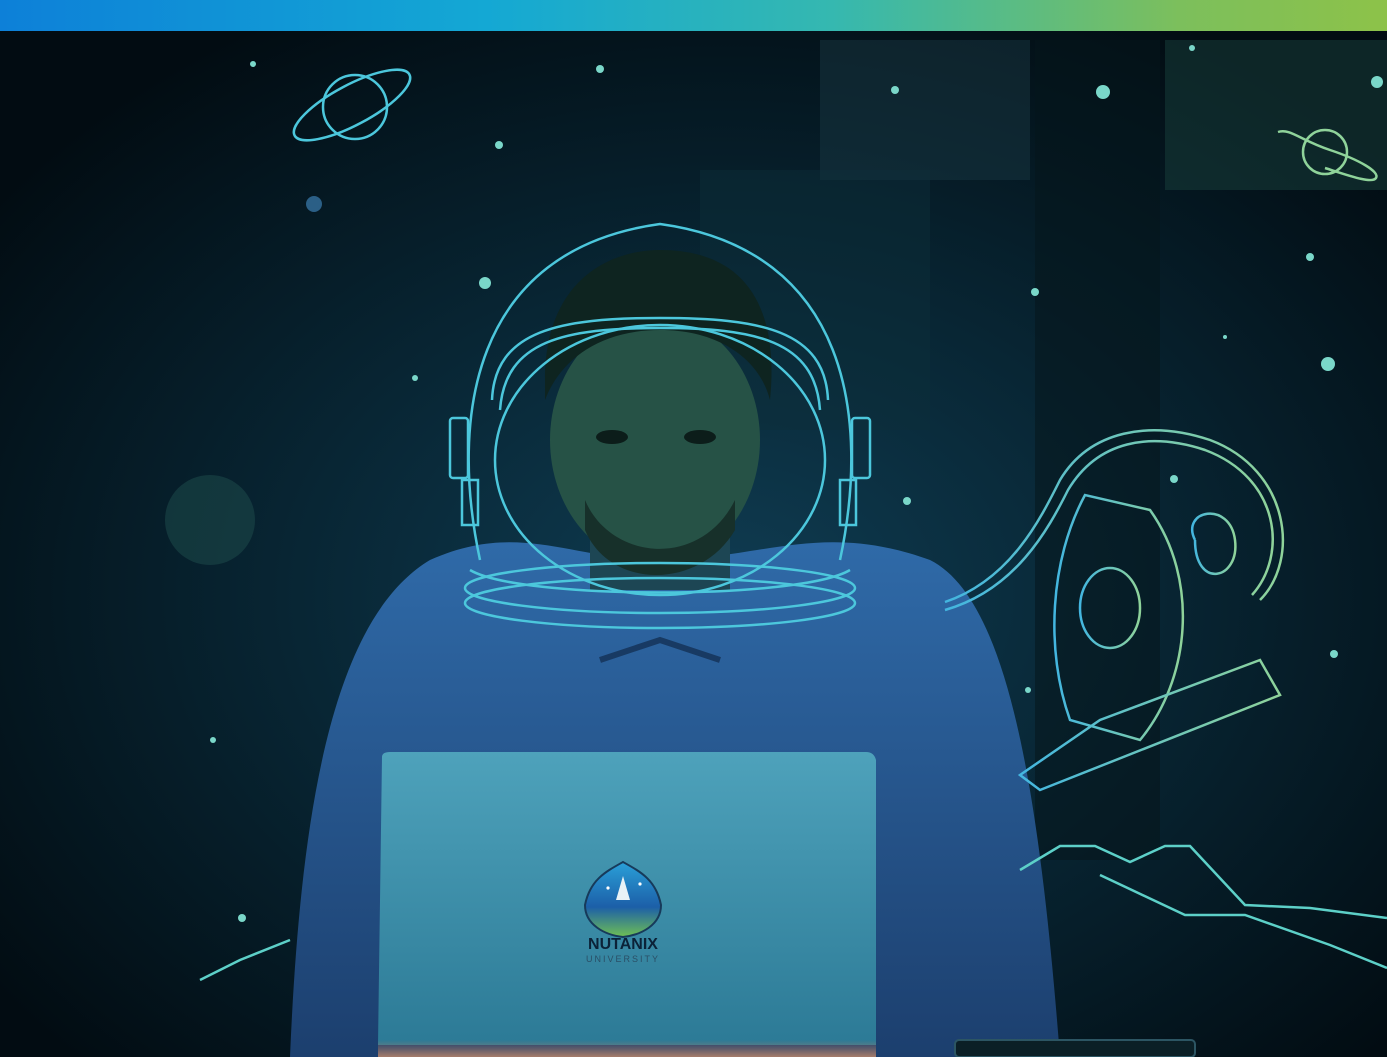 This screenshot has width=1387, height=1057. Describe the element at coordinates (1075, 1048) in the screenshot. I see `tablet-device` at that location.